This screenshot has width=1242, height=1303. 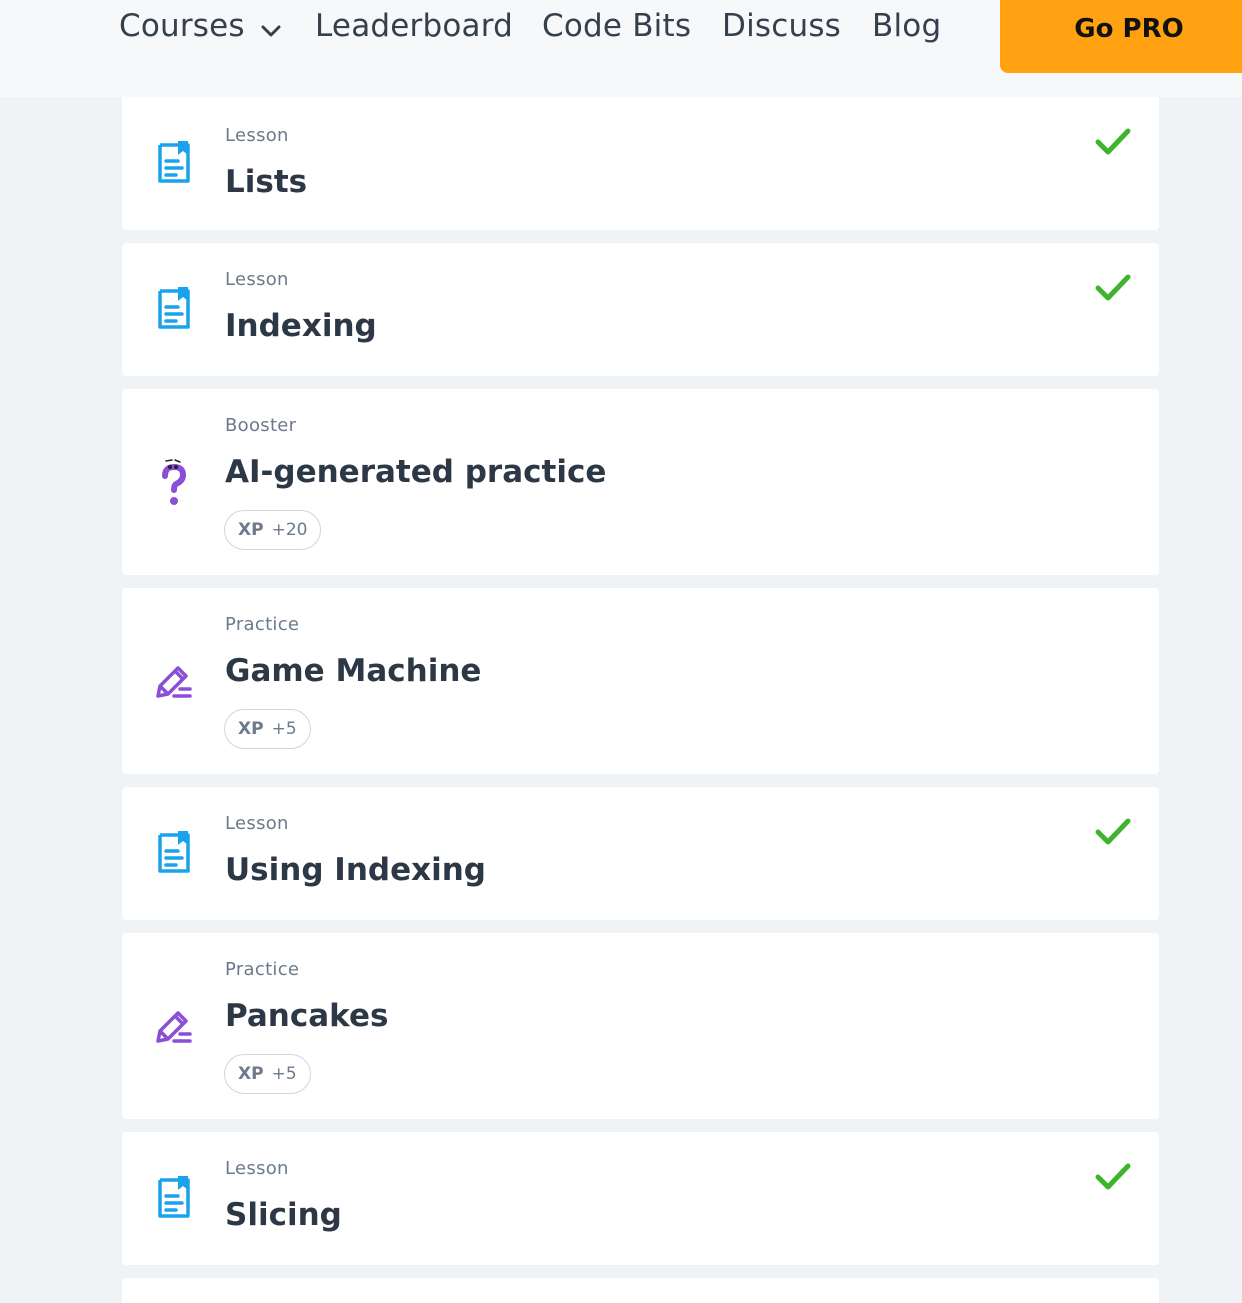 What do you see at coordinates (640, 1026) in the screenshot?
I see `practice-card-pancakes: Practice Pancakes XP +5` at bounding box center [640, 1026].